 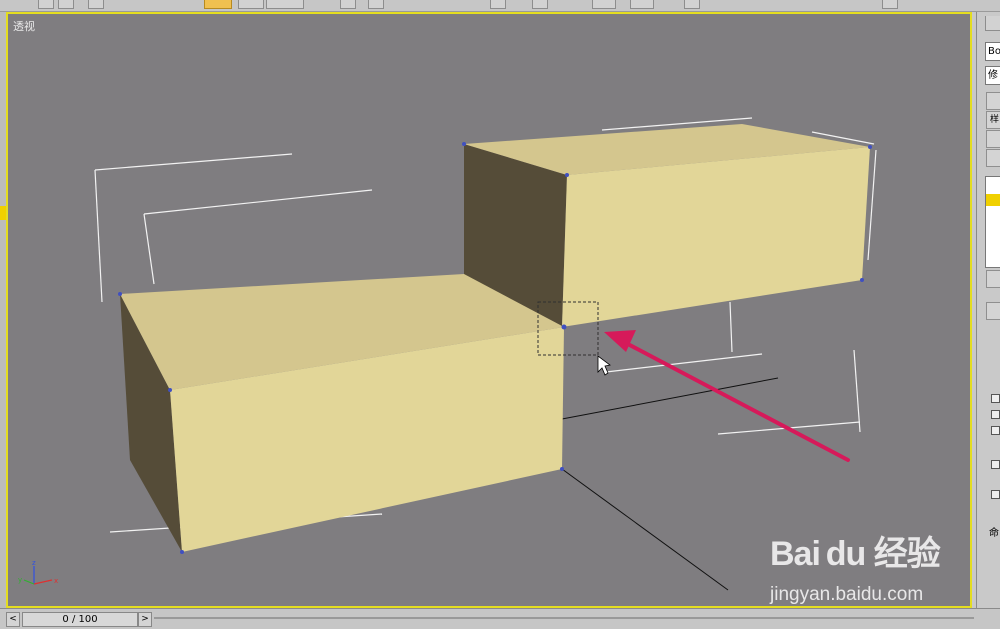 I want to click on axis-z-label: z, so click(x=34, y=563).